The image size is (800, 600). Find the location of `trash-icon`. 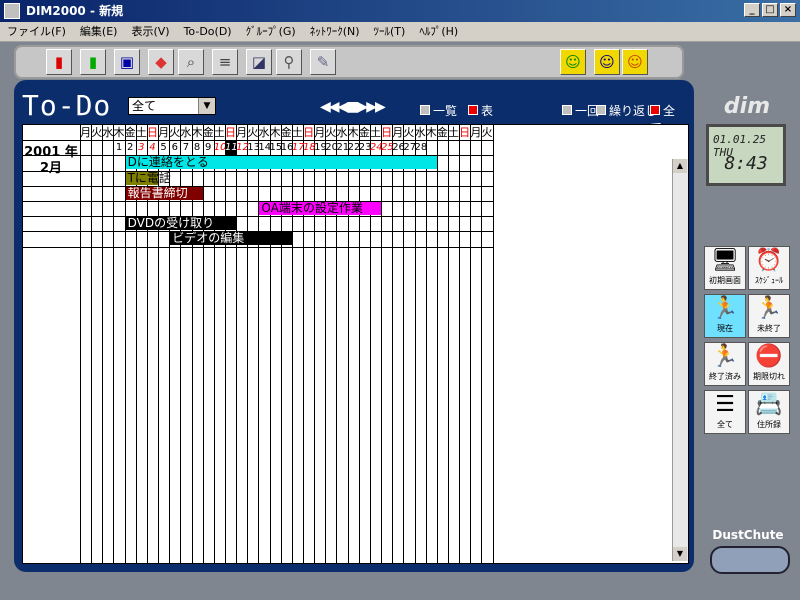

trash-icon is located at coordinates (750, 560).